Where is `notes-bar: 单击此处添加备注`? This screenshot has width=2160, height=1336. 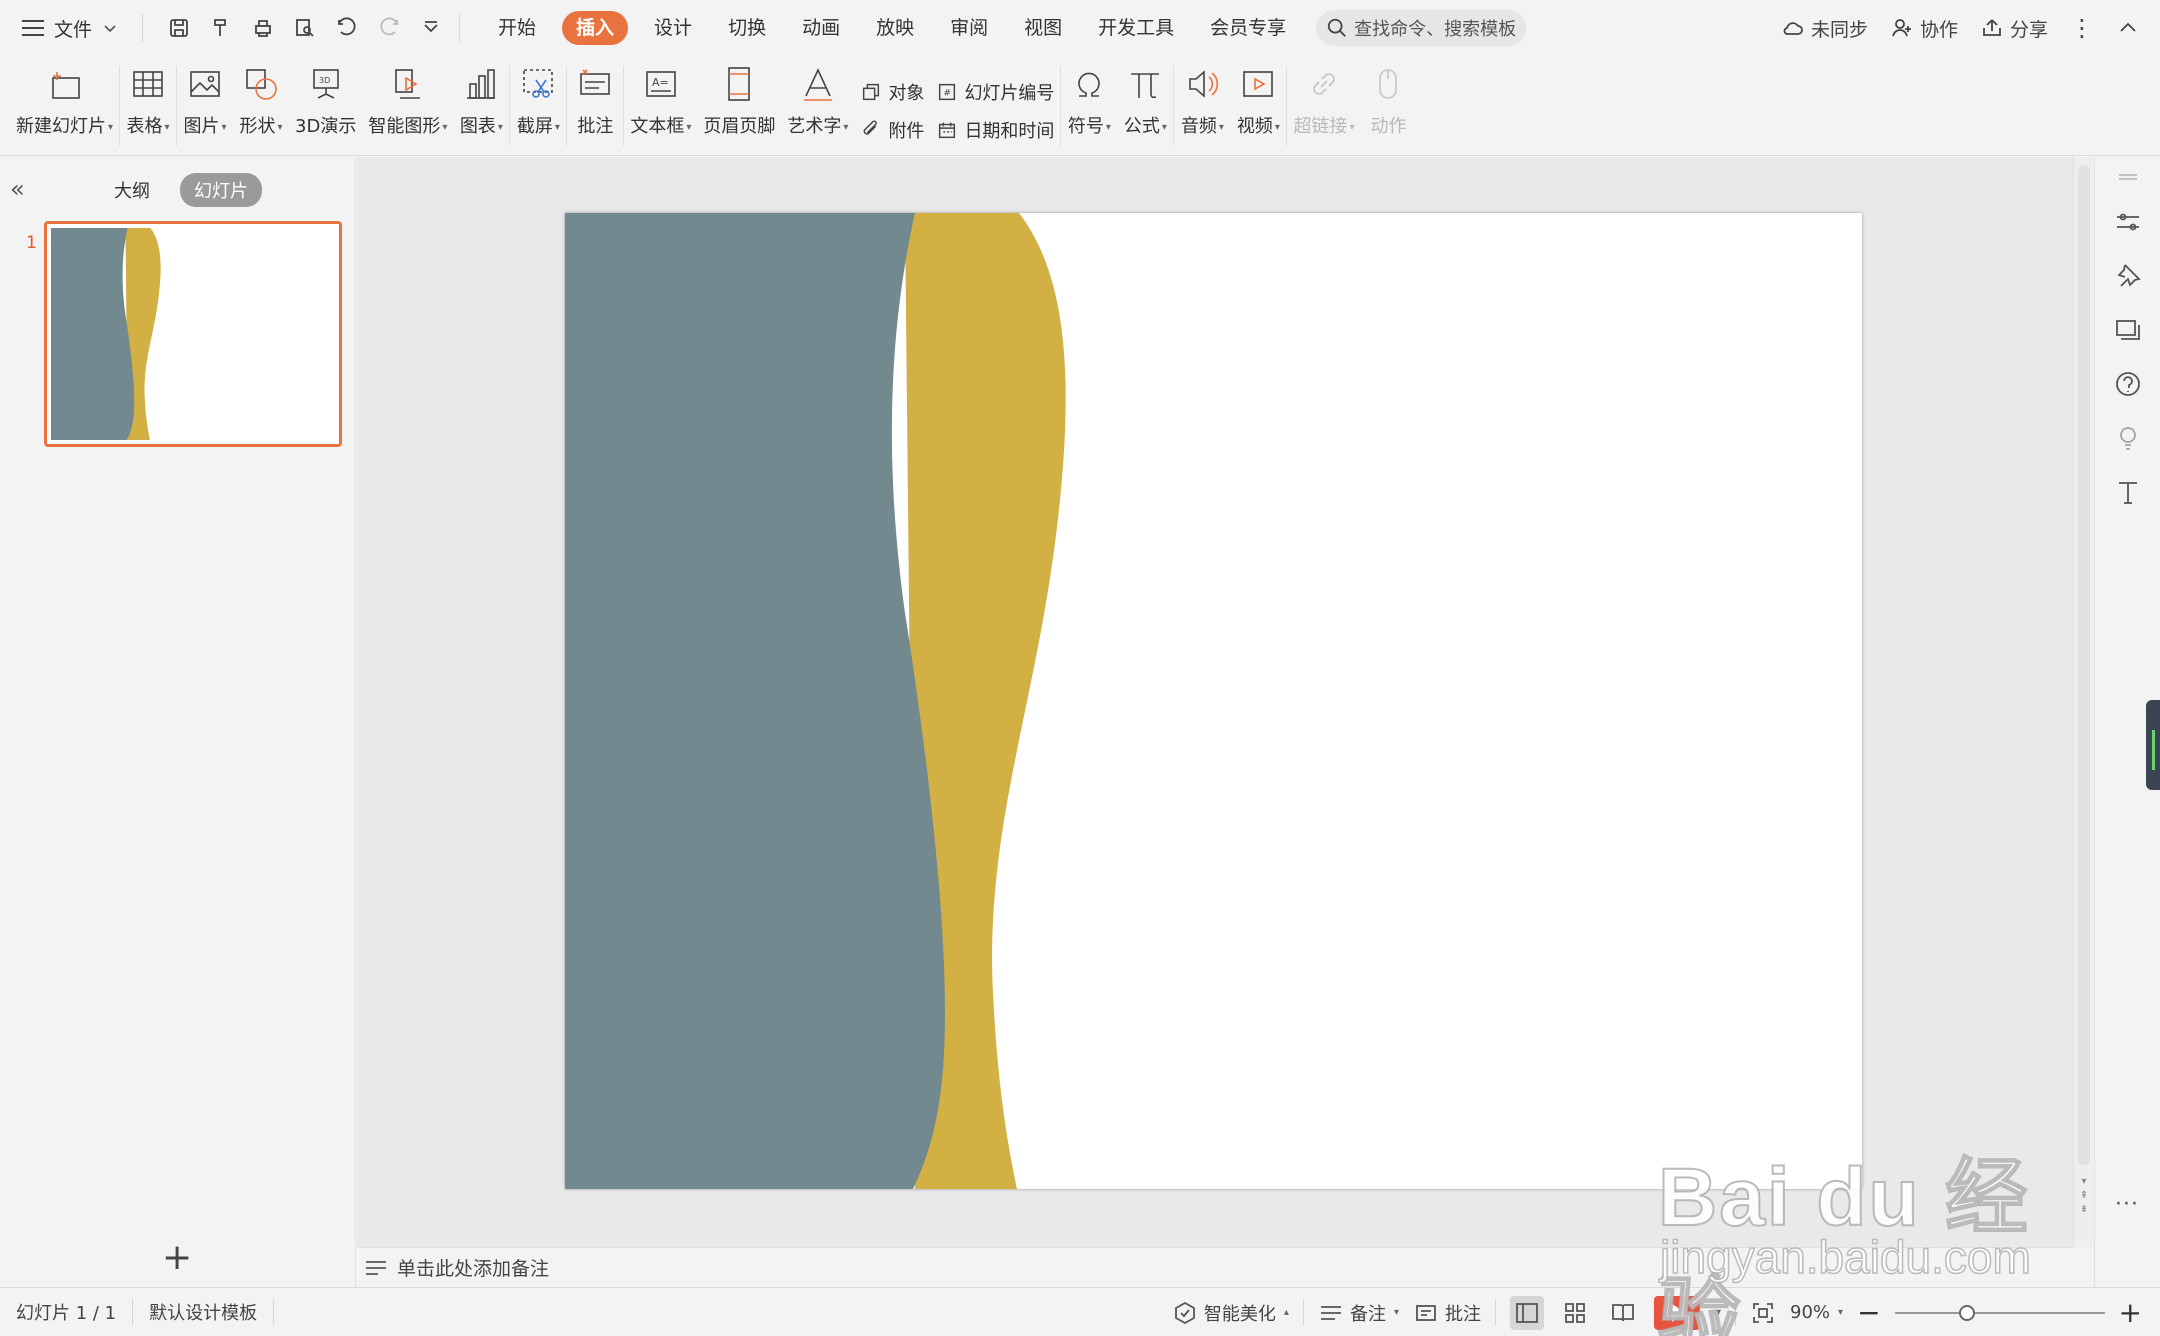 notes-bar: 单击此处添加备注 is located at coordinates (1215, 1267).